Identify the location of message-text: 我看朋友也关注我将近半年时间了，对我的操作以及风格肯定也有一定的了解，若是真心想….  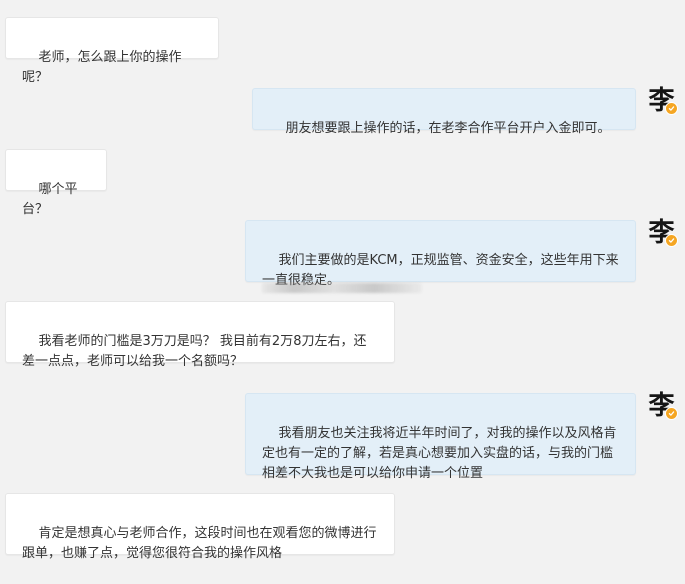
(439, 453).